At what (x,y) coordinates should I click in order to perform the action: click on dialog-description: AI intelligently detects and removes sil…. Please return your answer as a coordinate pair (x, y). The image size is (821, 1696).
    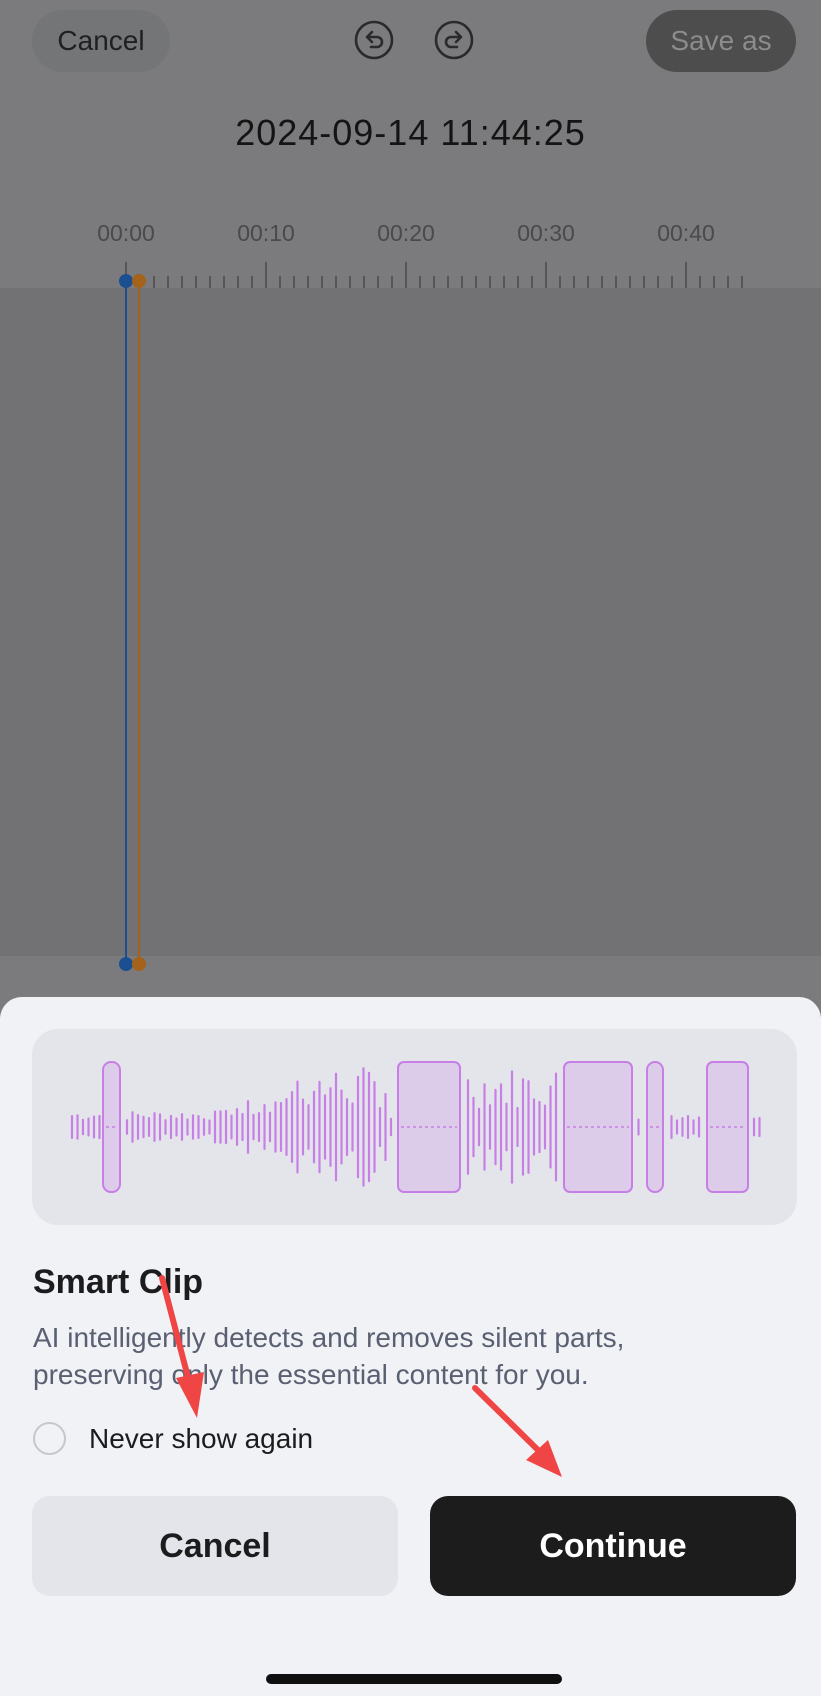
    Looking at the image, I should click on (329, 1356).